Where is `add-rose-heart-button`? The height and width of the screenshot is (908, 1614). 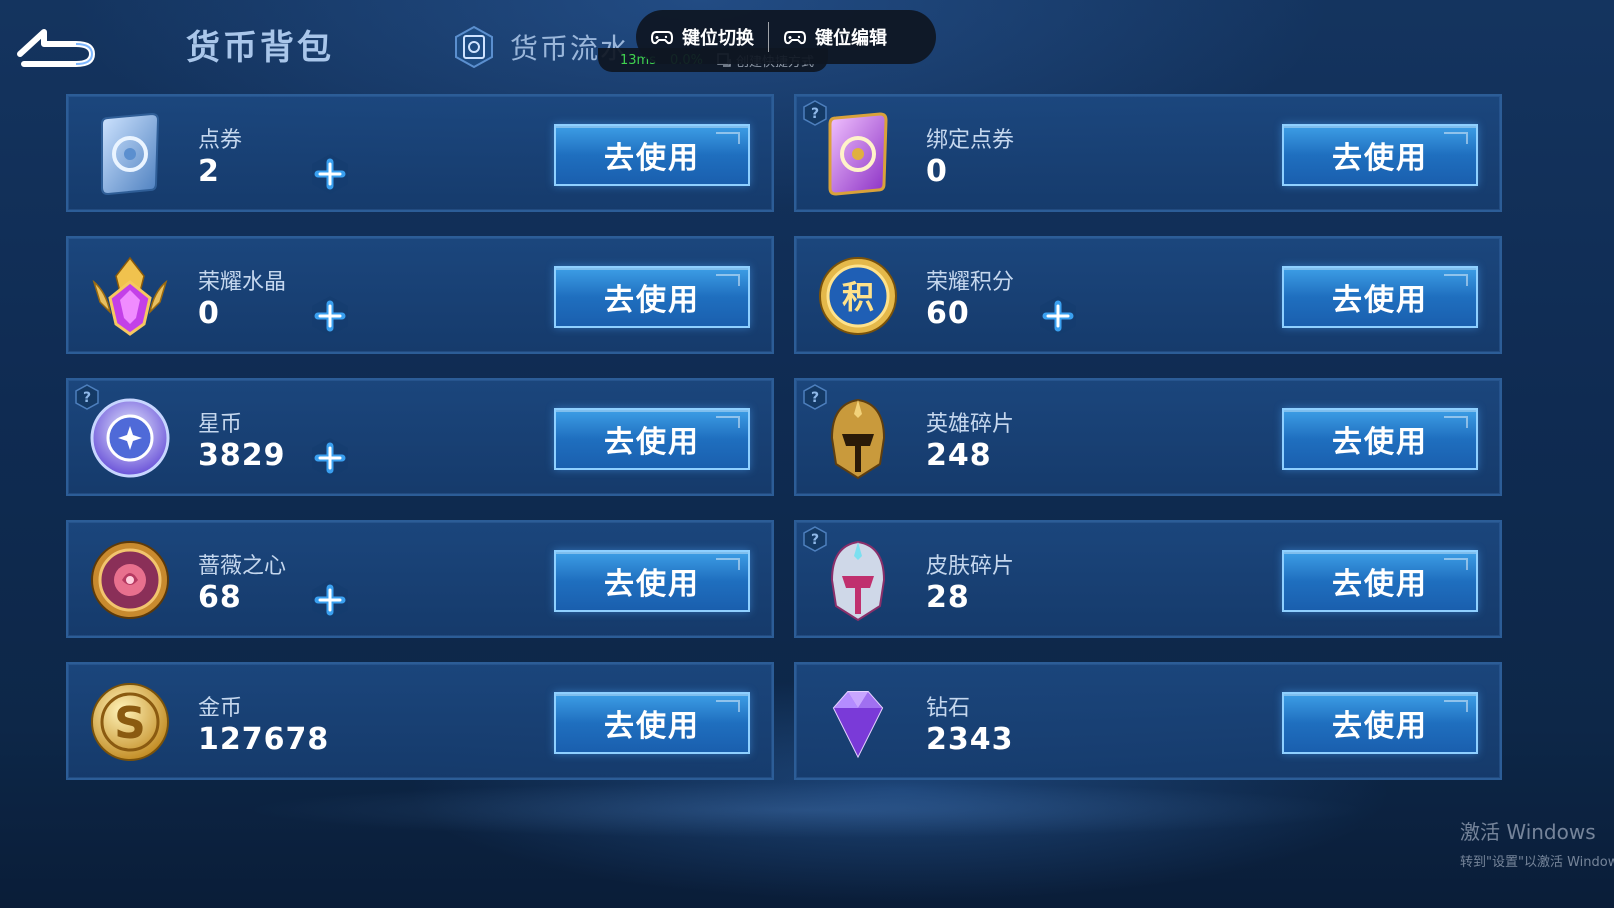 add-rose-heart-button is located at coordinates (330, 600).